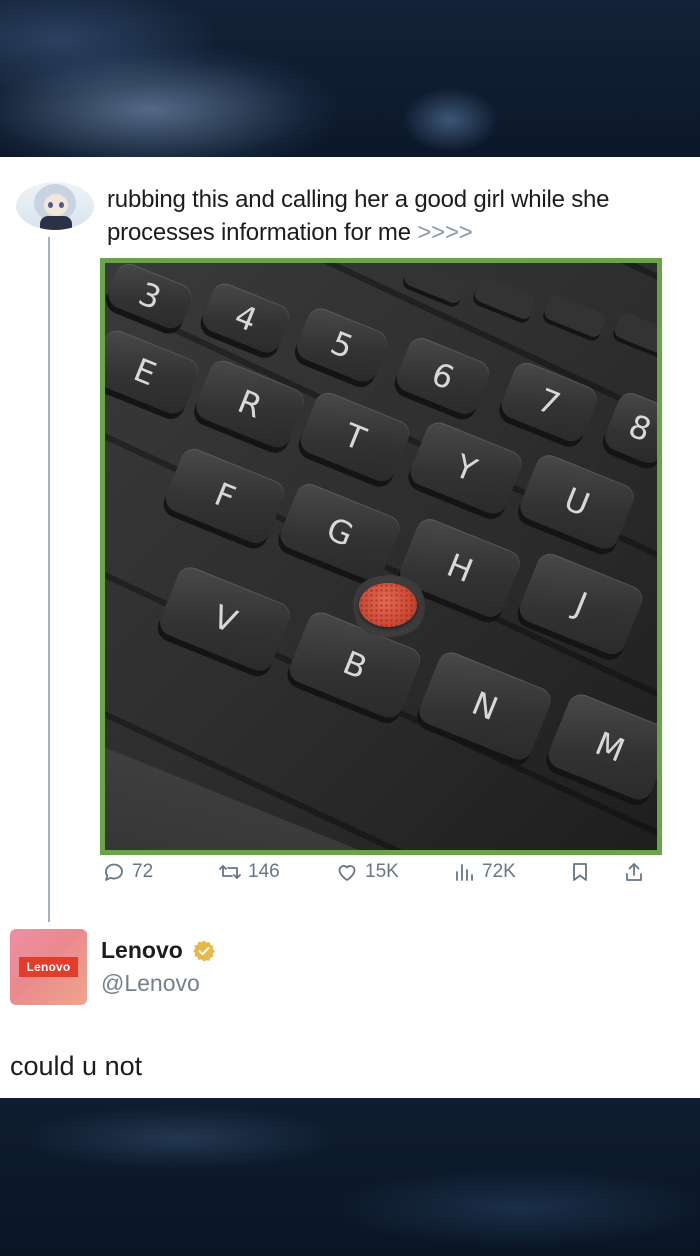  Describe the element at coordinates (142, 950) in the screenshot. I see `reply-author-name: Lenovo` at that location.